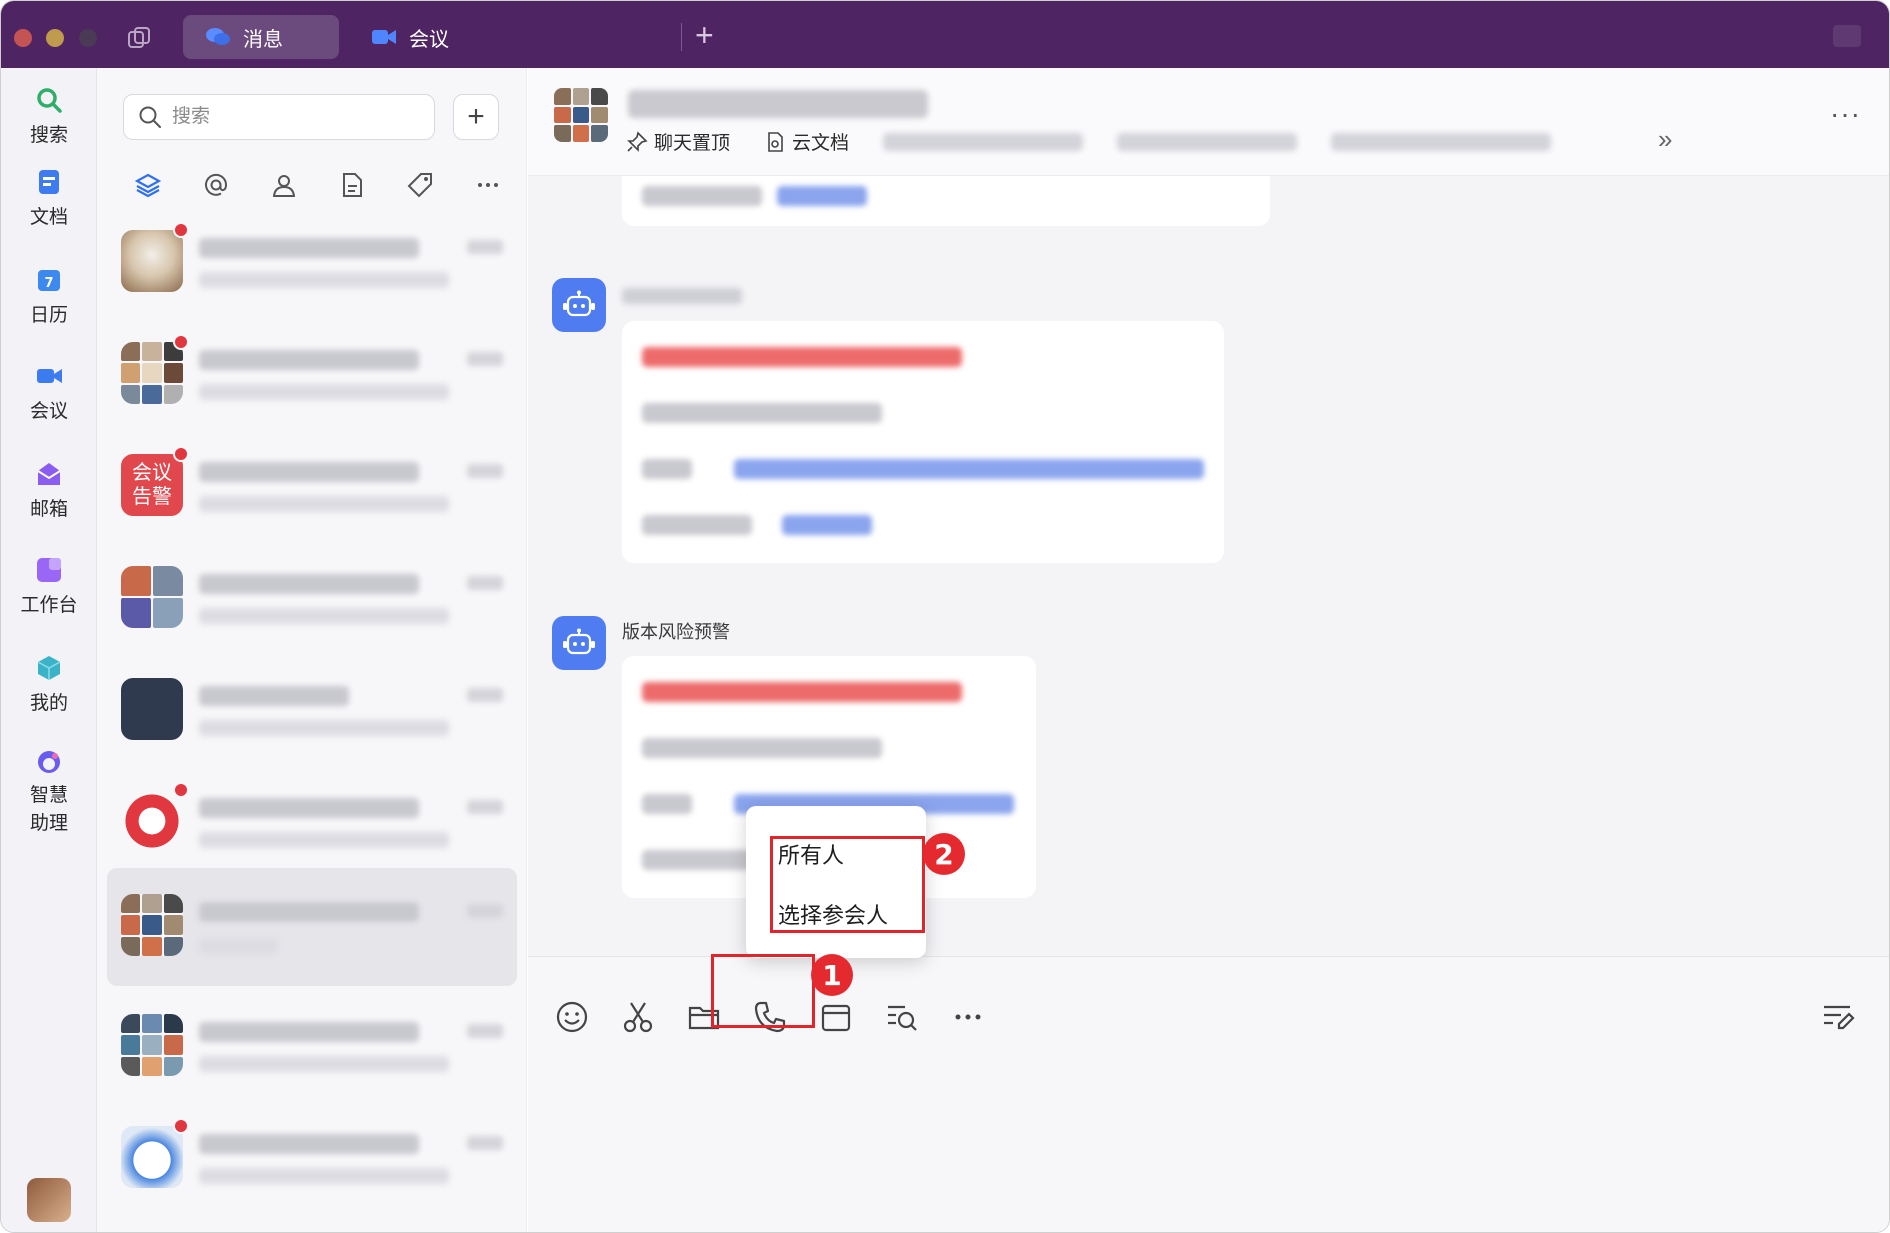 Image resolution: width=1890 pixels, height=1233 pixels. I want to click on search-input, so click(292, 117).